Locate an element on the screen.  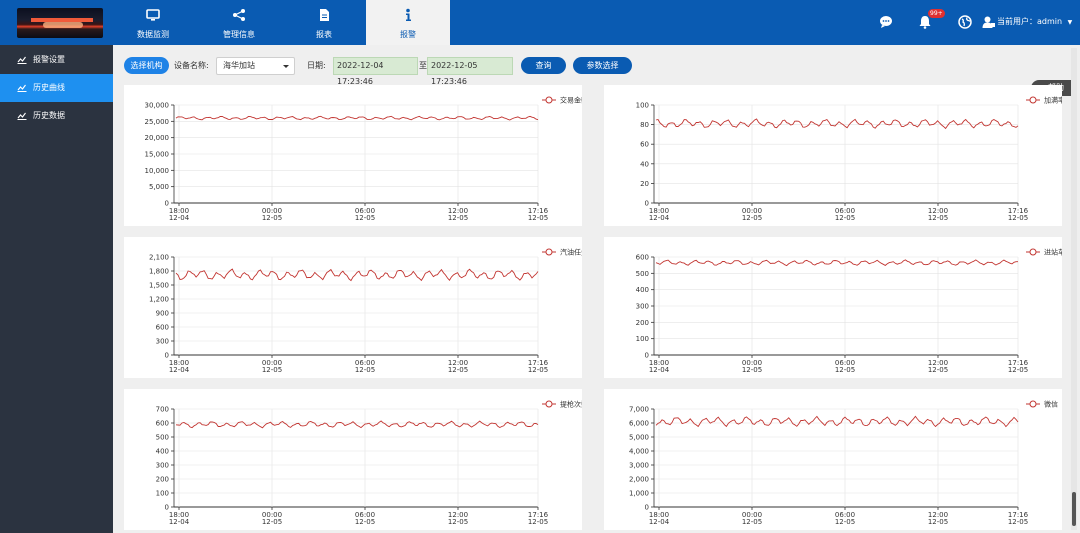
tab-reports: 报表 is located at coordinates (324, 22).